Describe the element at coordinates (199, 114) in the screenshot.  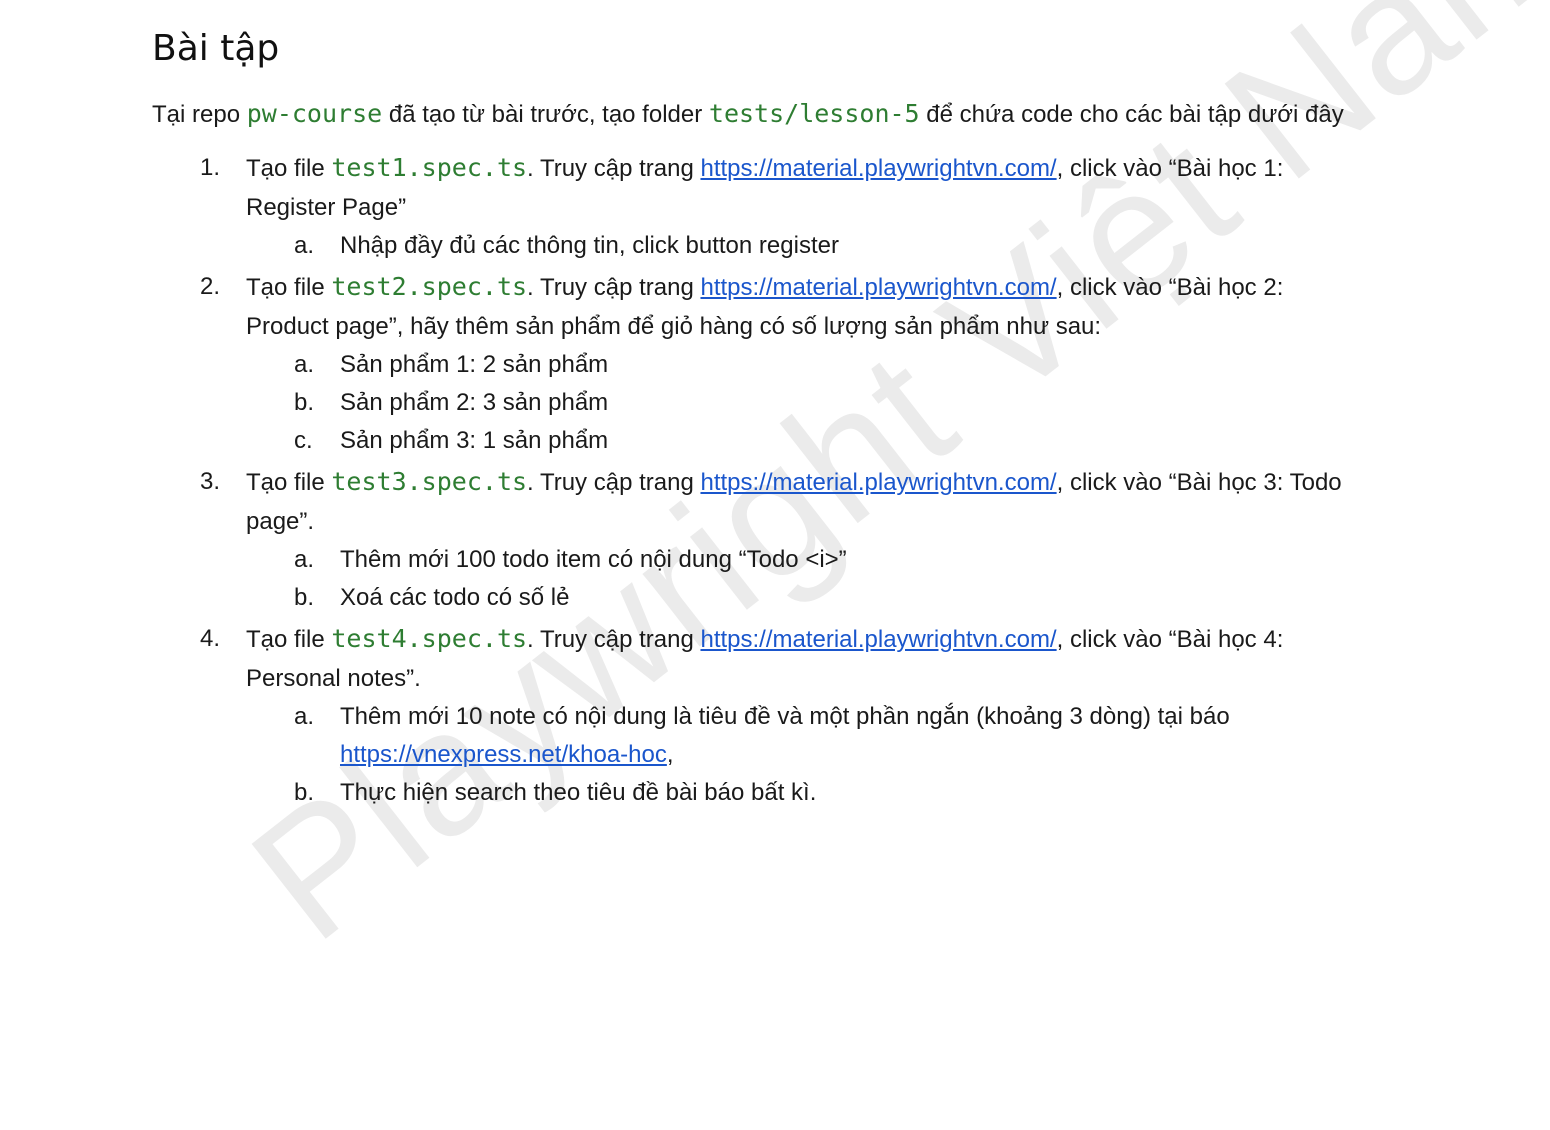
I see `intro-text: Tại repo` at that location.